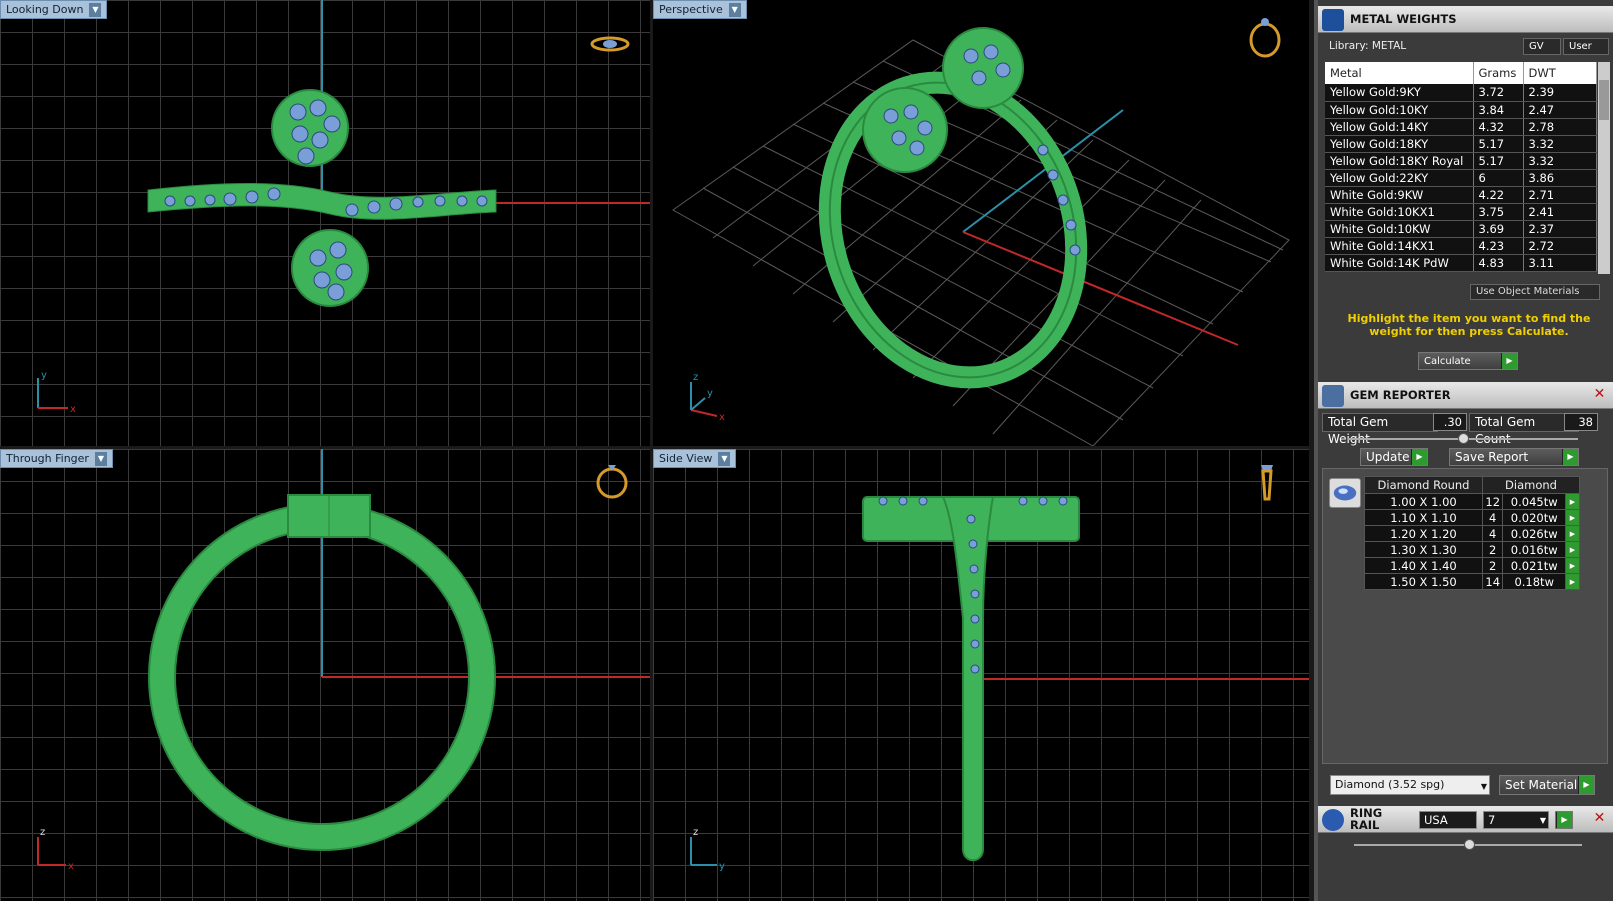 The image size is (1613, 901). Describe the element at coordinates (700, 9) in the screenshot. I see `viewport-label-perspective: Perspective ▼` at that location.